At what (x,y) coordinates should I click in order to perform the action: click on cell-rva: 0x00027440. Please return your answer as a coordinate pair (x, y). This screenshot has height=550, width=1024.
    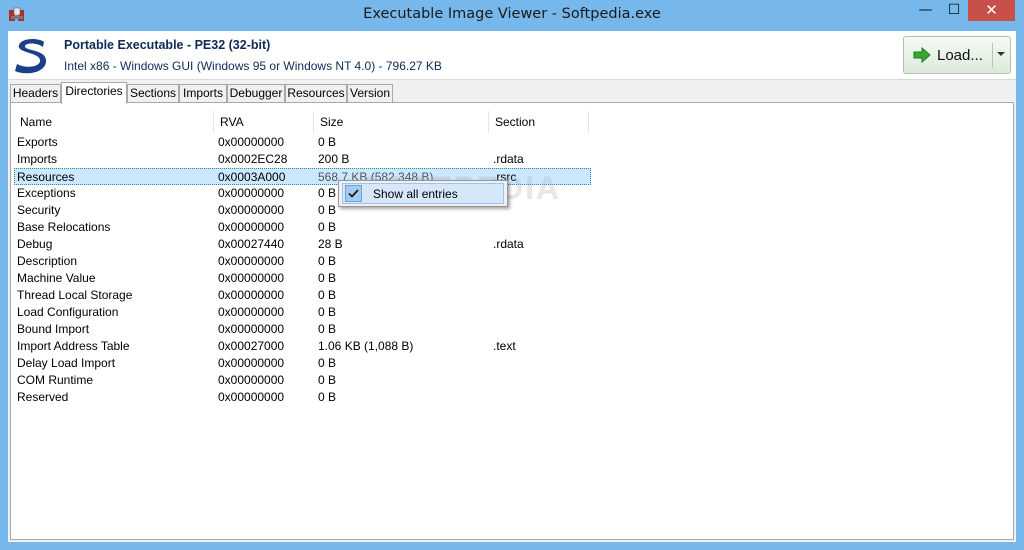
    Looking at the image, I should click on (251, 244).